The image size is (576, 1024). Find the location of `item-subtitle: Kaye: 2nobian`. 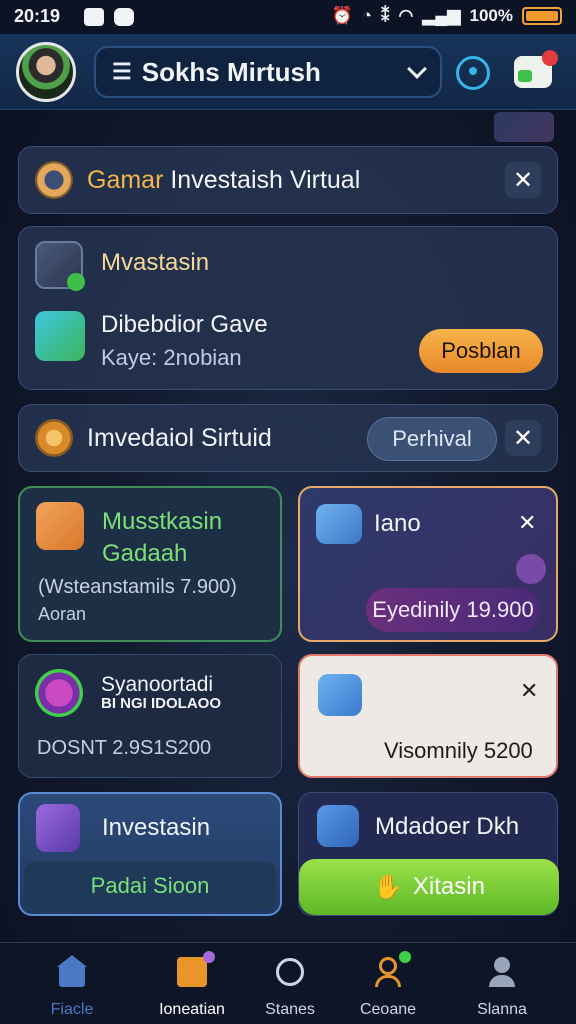

item-subtitle: Kaye: 2nobian is located at coordinates (171, 357).